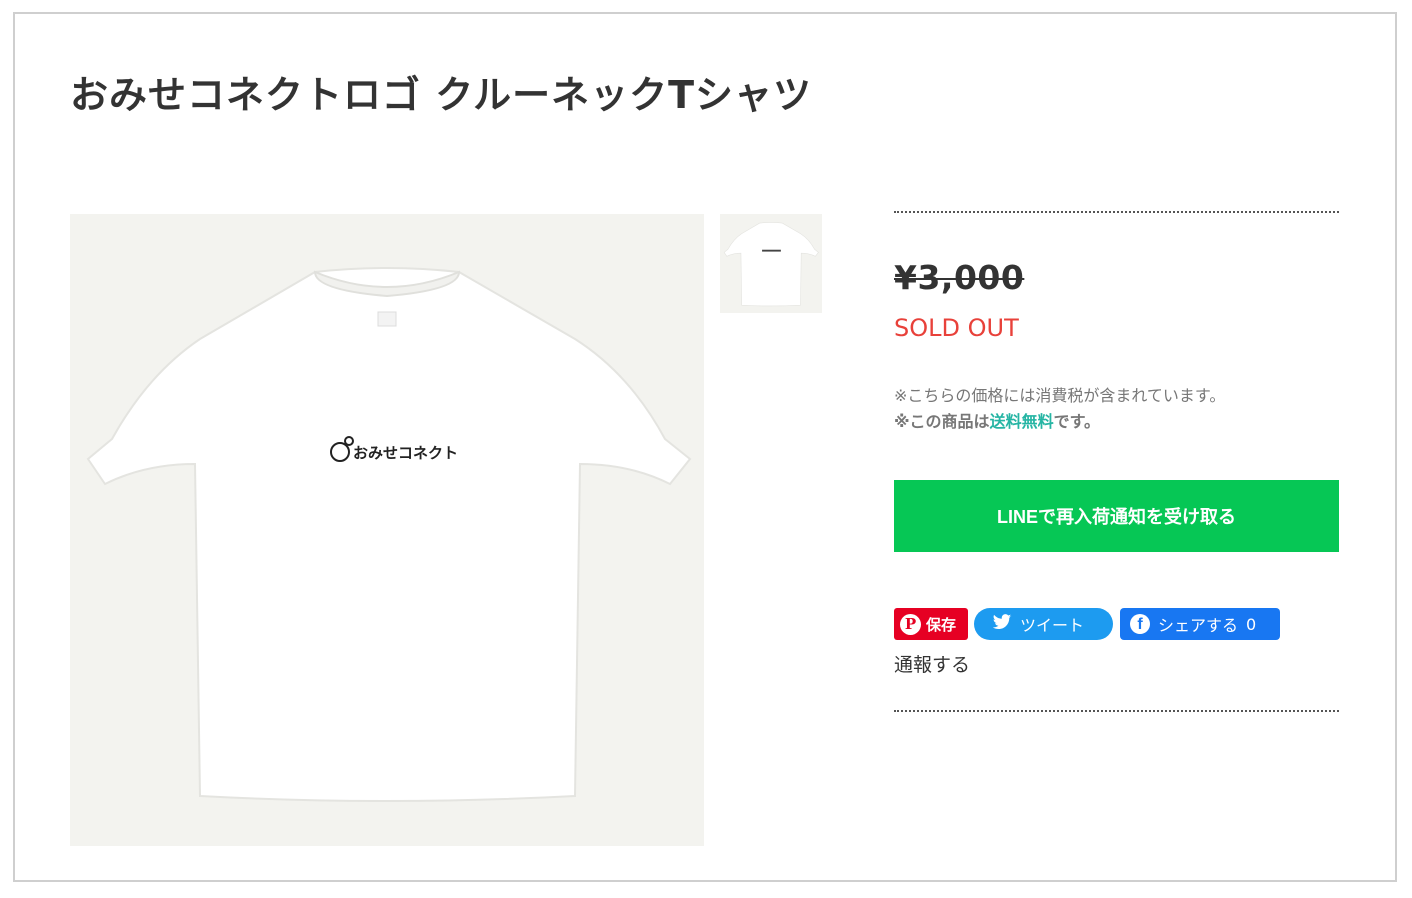  What do you see at coordinates (942, 421) in the screenshot?
I see `shipping-note-prefix: ※この商品は` at bounding box center [942, 421].